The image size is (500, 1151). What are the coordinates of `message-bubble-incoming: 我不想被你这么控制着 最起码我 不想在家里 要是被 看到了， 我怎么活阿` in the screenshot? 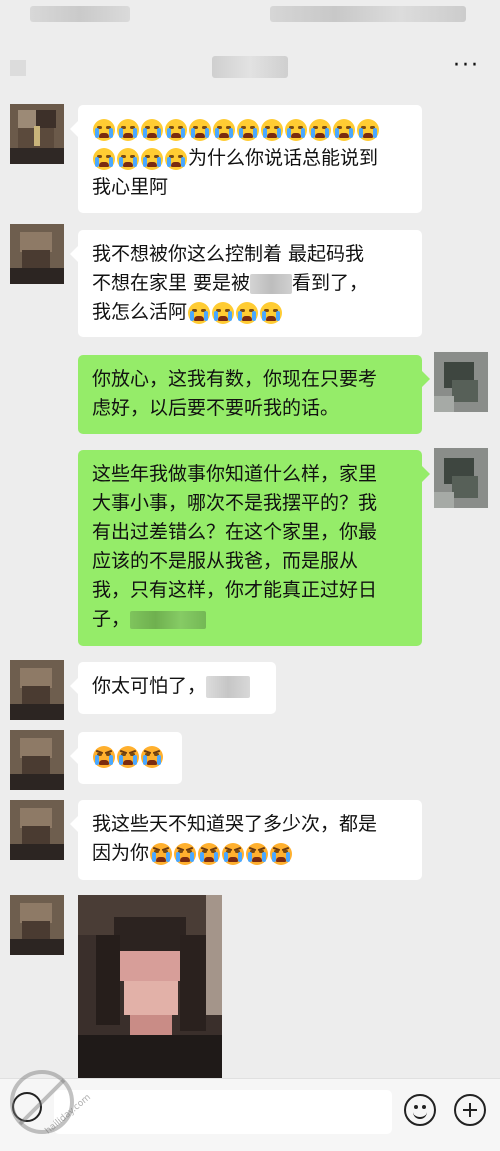 It's located at (246, 283).